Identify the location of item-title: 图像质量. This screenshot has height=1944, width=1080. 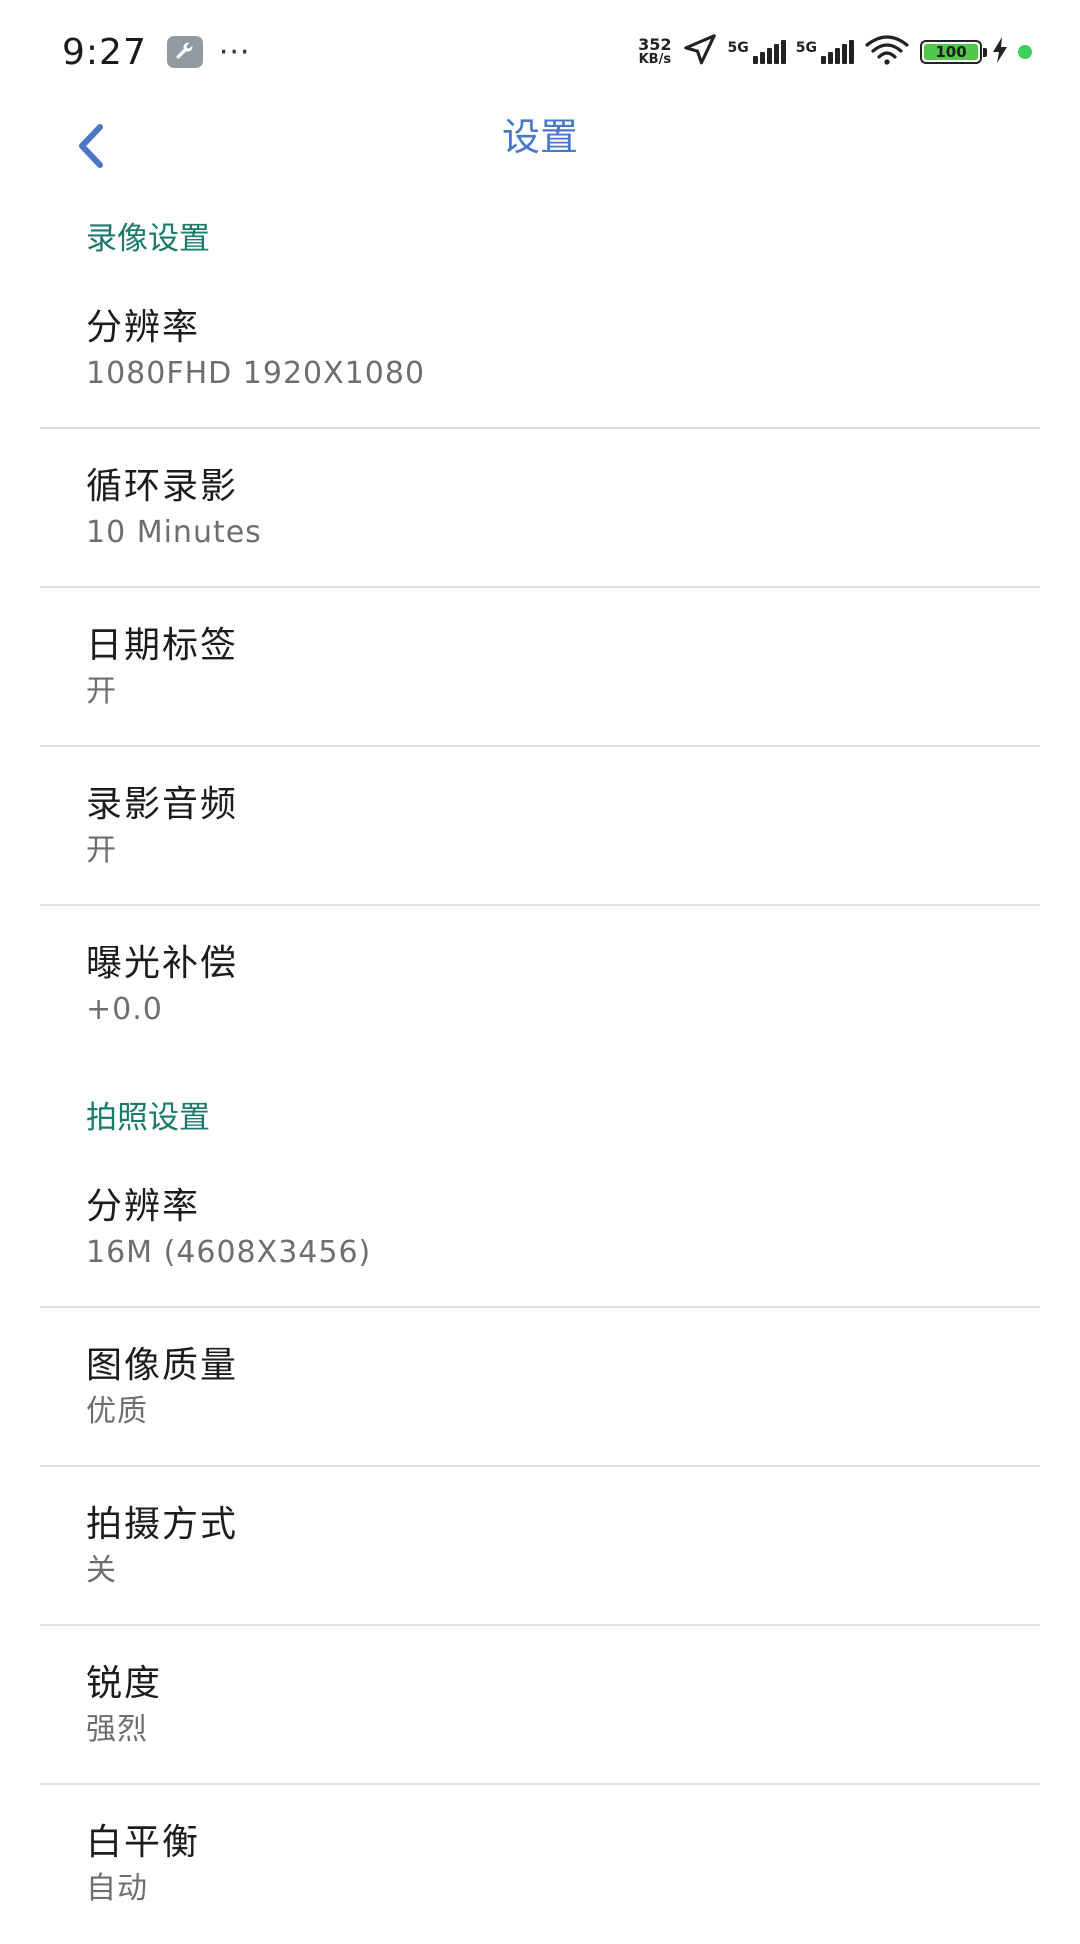
(162, 1365).